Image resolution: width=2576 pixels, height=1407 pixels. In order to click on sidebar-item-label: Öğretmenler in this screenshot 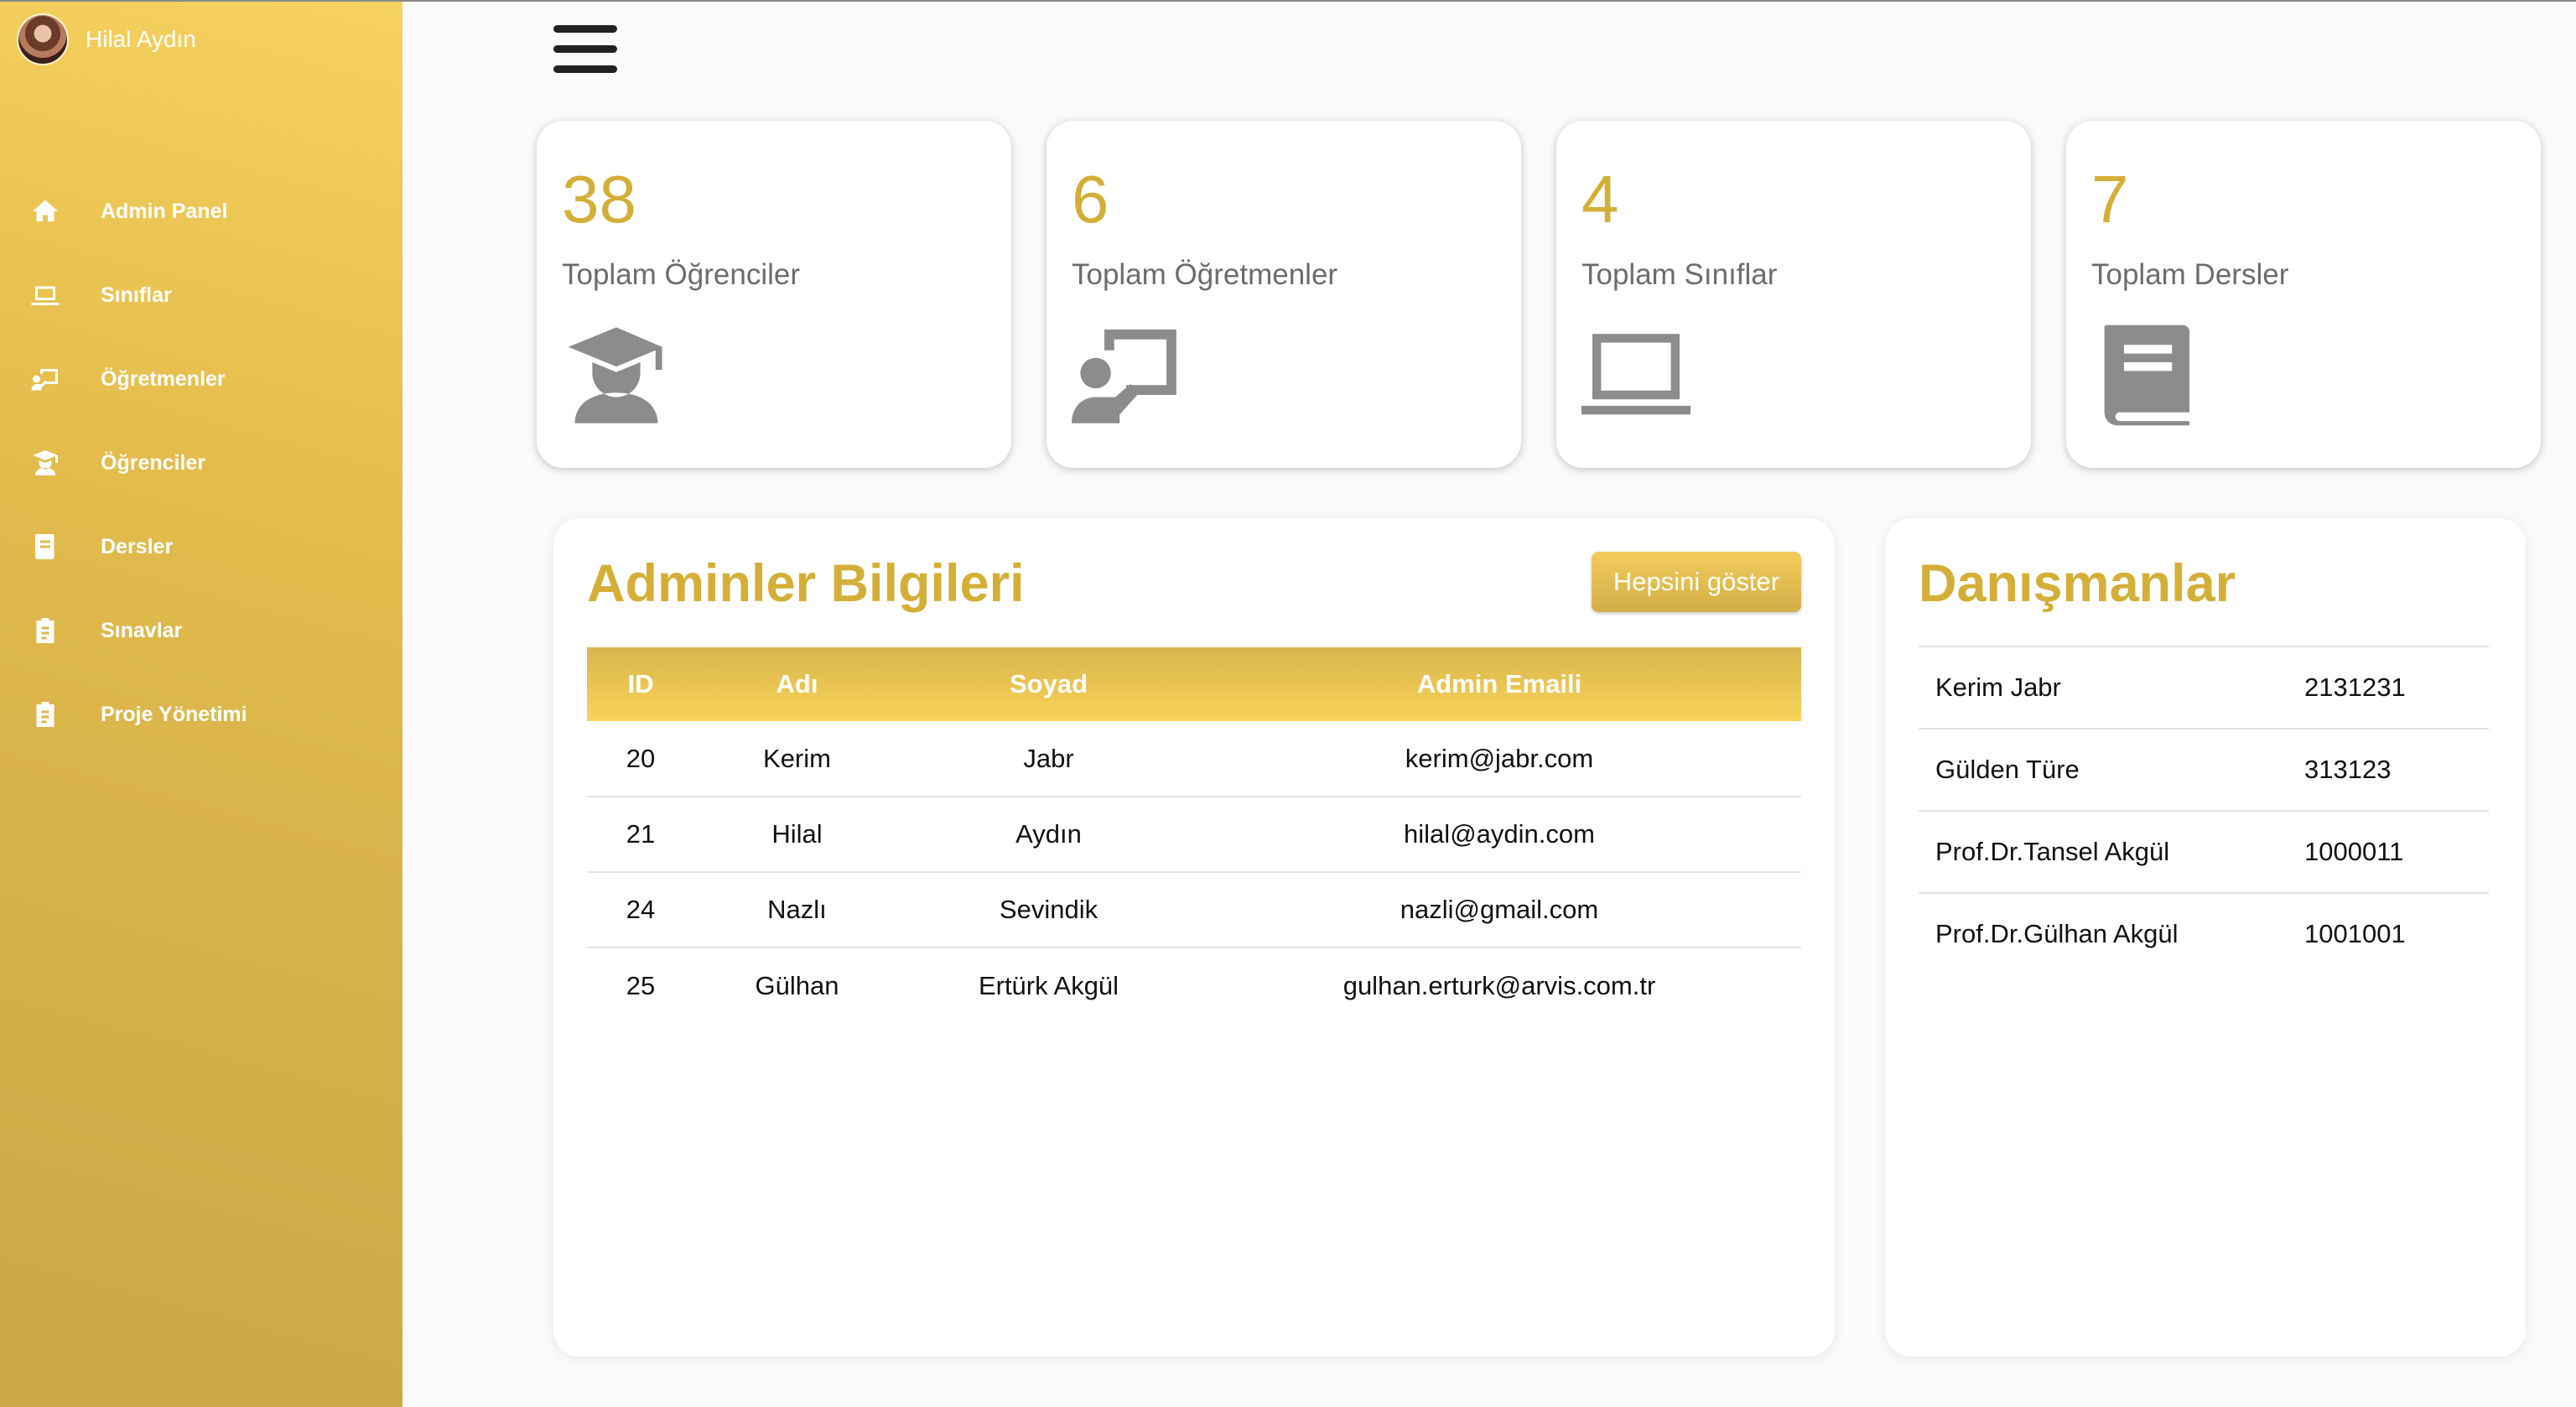, I will do `click(163, 378)`.